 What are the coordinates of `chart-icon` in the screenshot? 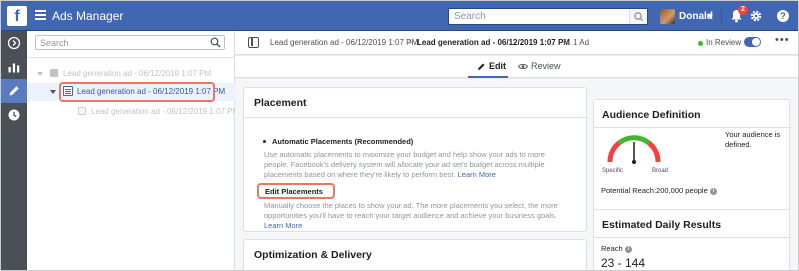 It's located at (14, 68).